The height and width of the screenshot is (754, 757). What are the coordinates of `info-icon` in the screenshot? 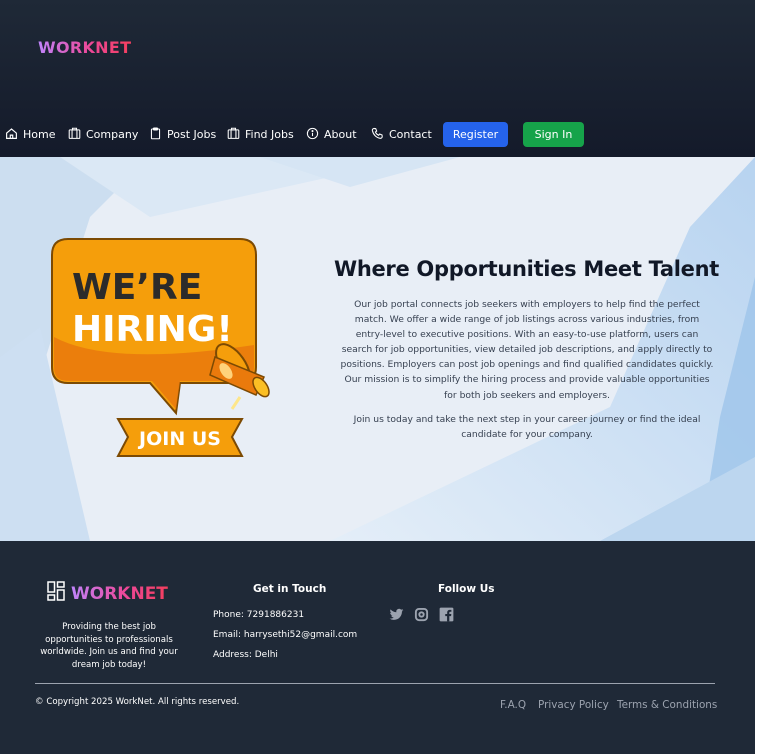 It's located at (312, 135).